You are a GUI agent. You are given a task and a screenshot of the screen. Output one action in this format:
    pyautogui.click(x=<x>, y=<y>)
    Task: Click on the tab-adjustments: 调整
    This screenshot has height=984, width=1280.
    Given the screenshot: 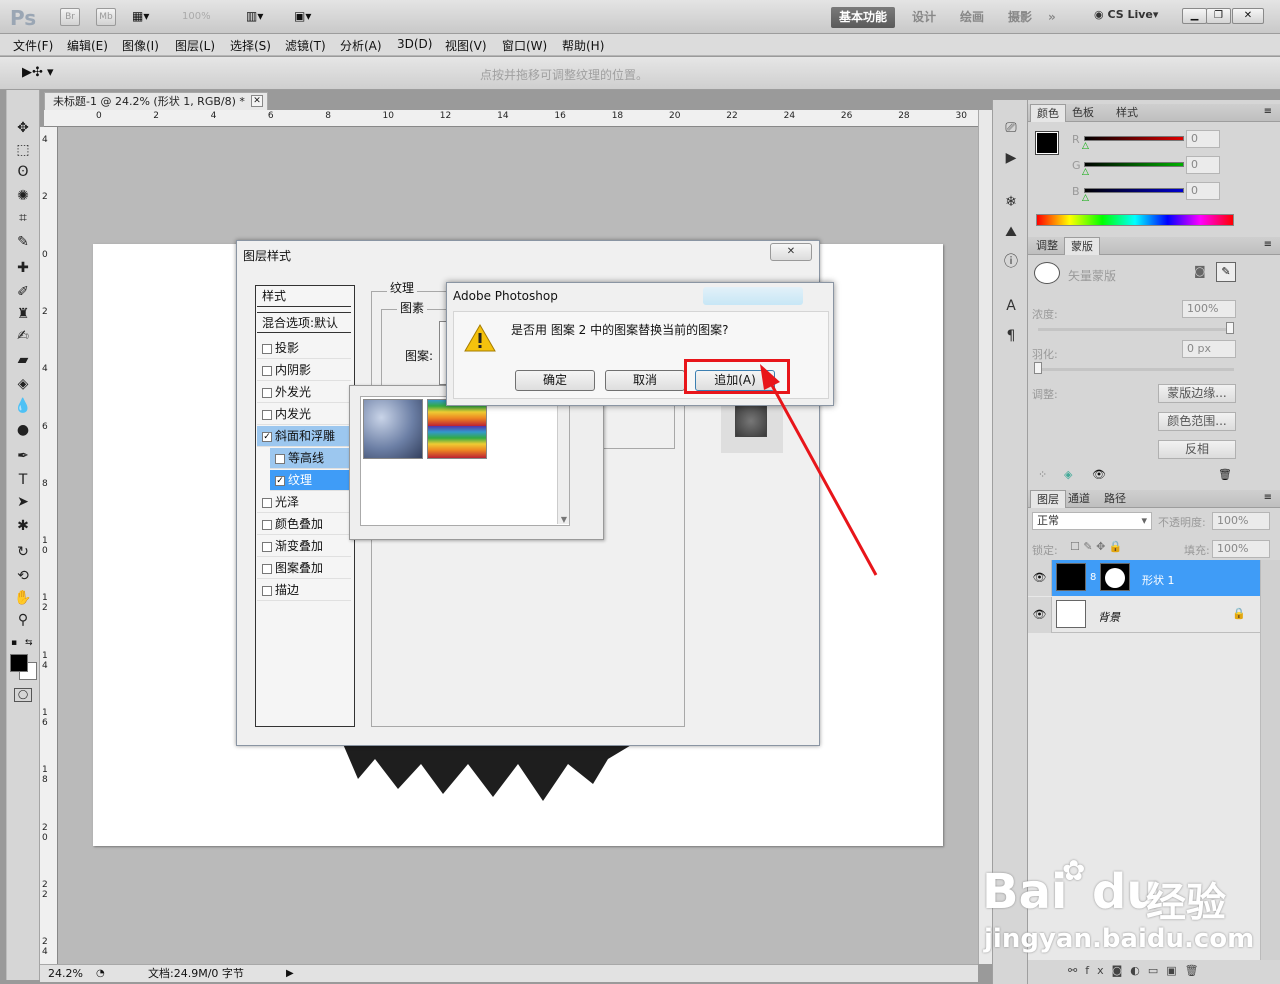 What is the action you would take?
    pyautogui.click(x=1047, y=246)
    